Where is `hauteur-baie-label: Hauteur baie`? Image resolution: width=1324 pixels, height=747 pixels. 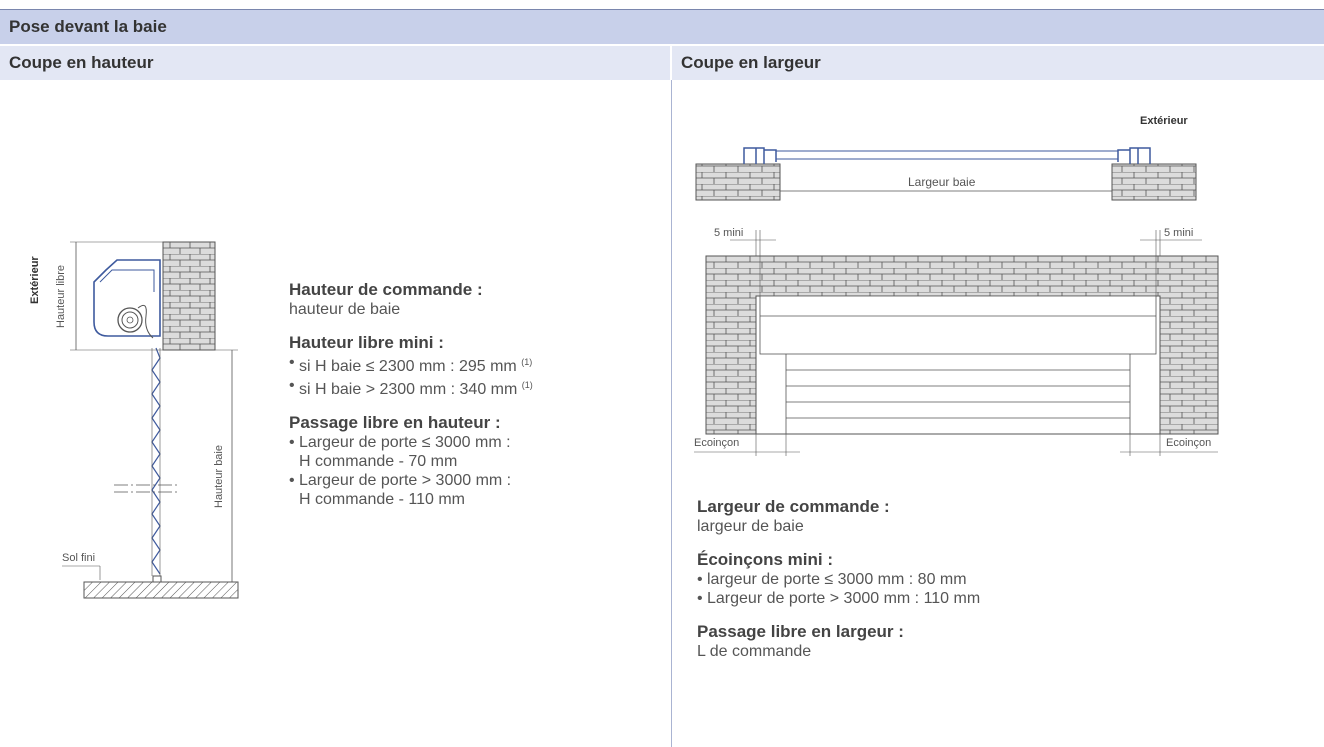
hauteur-baie-label: Hauteur baie is located at coordinates (219, 476).